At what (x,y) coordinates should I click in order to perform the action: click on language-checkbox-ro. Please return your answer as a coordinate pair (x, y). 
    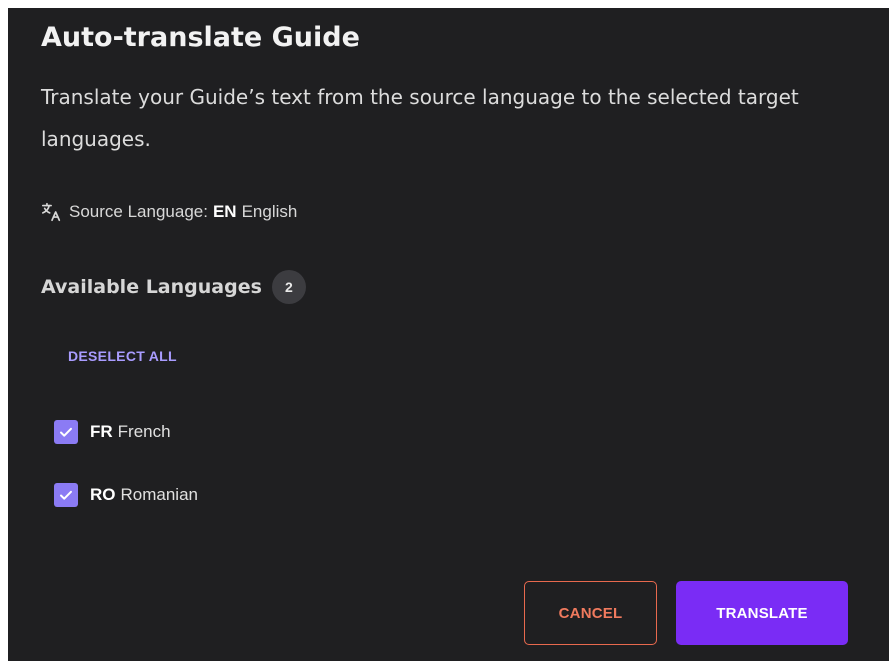
    Looking at the image, I should click on (66, 495).